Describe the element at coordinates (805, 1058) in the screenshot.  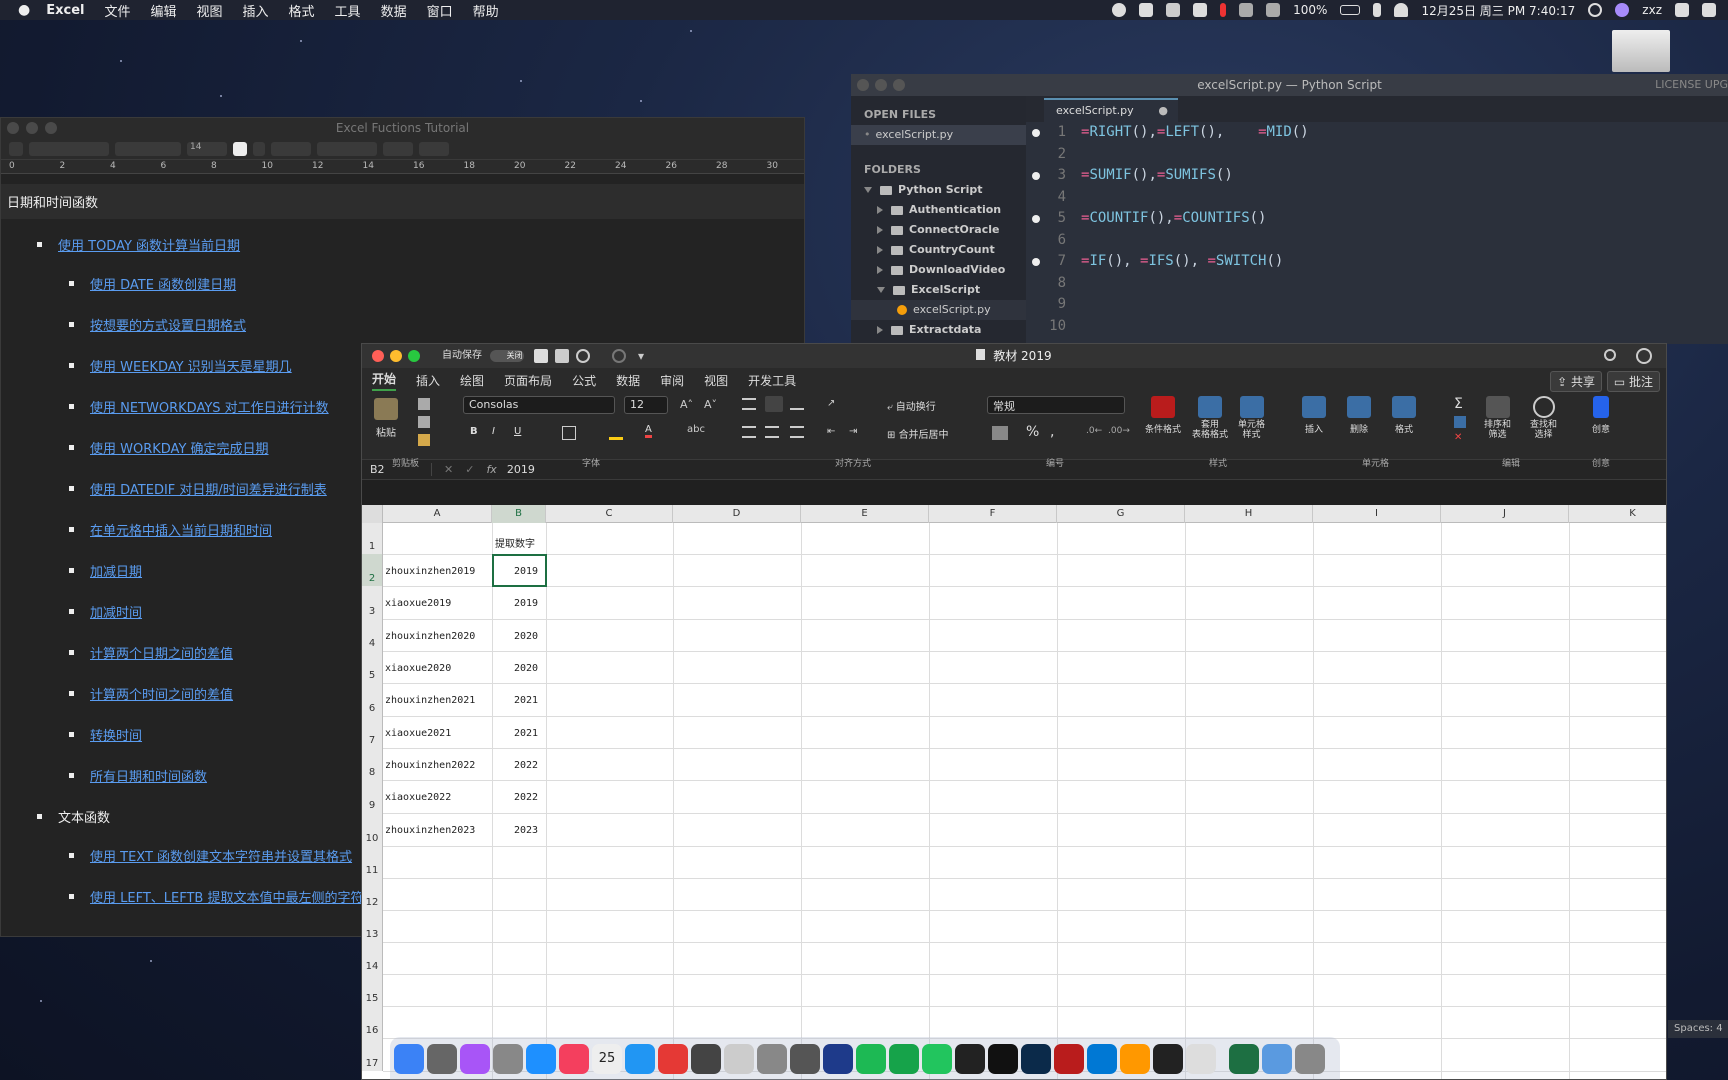
I see `disk-utility-icon` at that location.